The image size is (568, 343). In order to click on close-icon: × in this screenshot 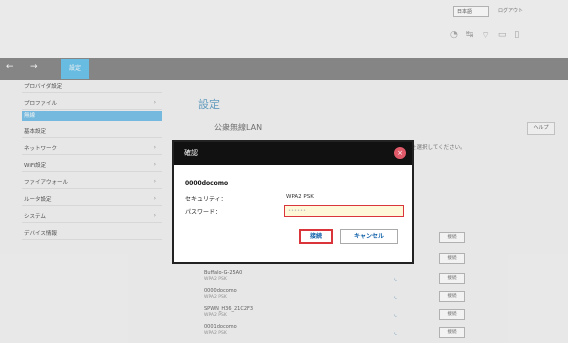, I will do `click(400, 153)`.